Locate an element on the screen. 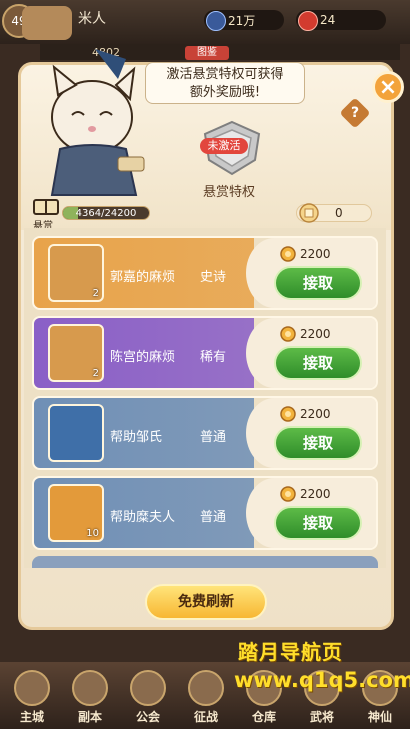  quest-card: 2 郭嘉的麻烦 史诗 2200 接取 is located at coordinates (205, 273).